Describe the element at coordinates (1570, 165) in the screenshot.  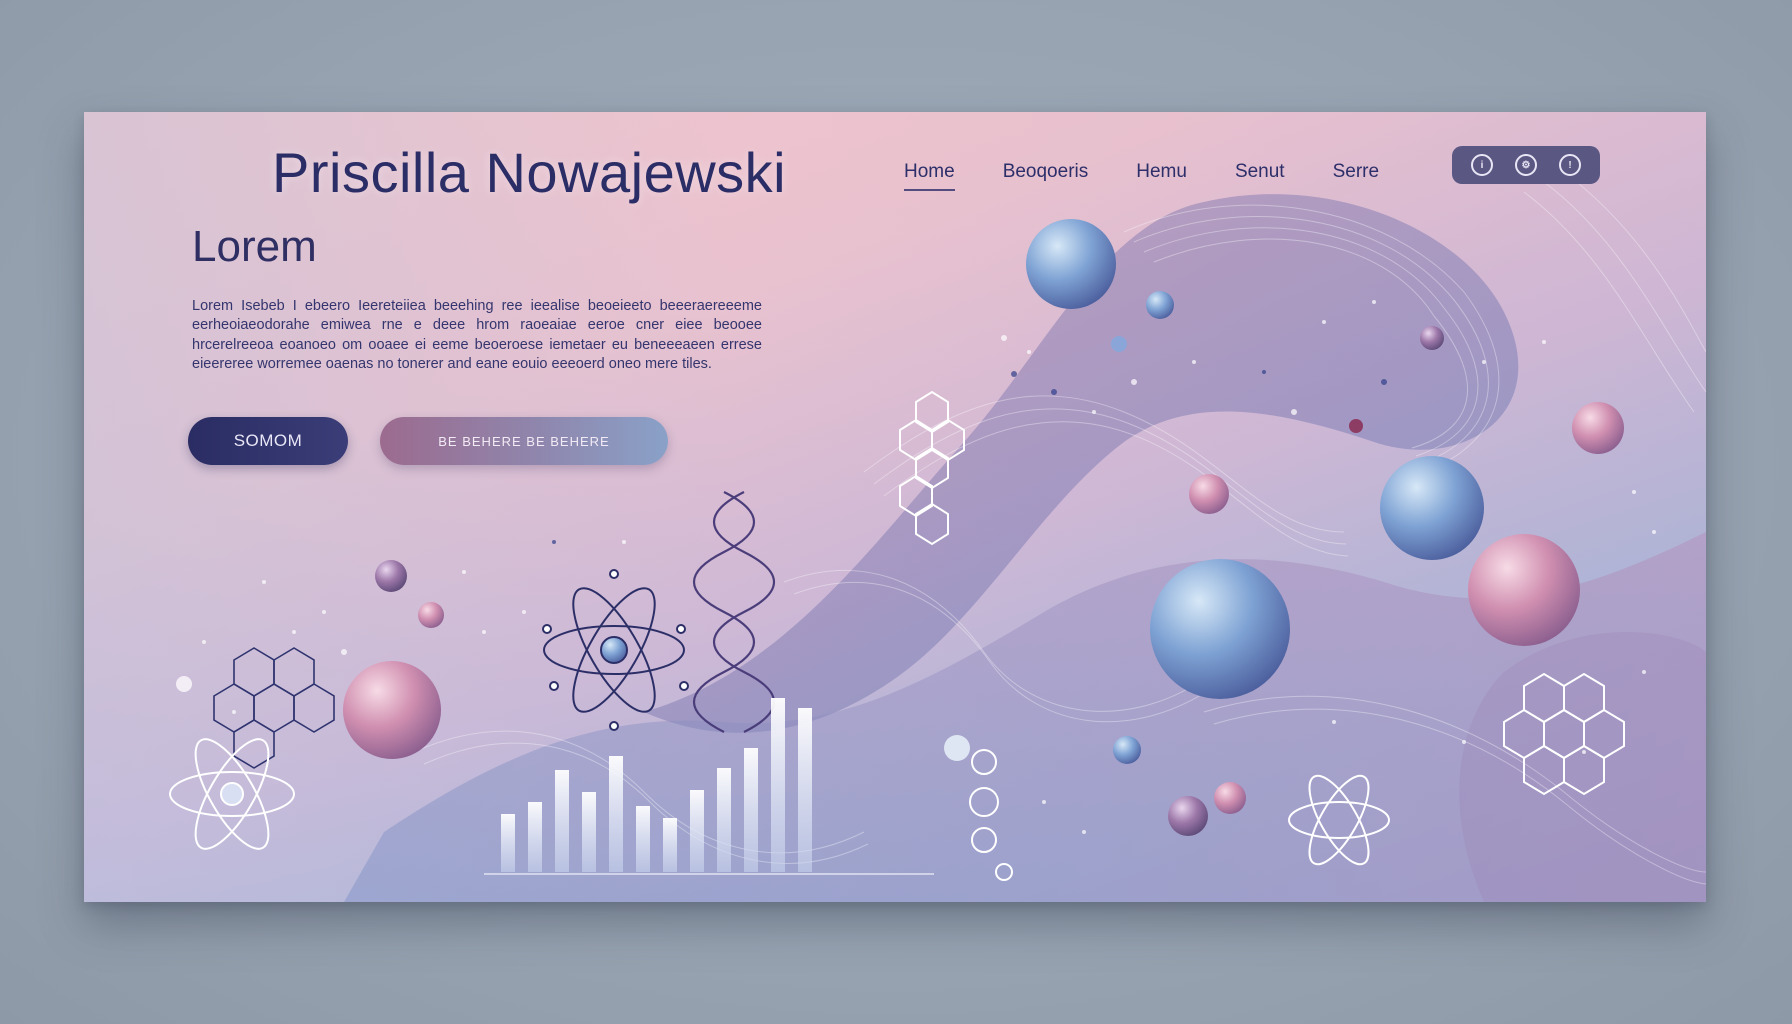
I see `alert-icon: !` at that location.